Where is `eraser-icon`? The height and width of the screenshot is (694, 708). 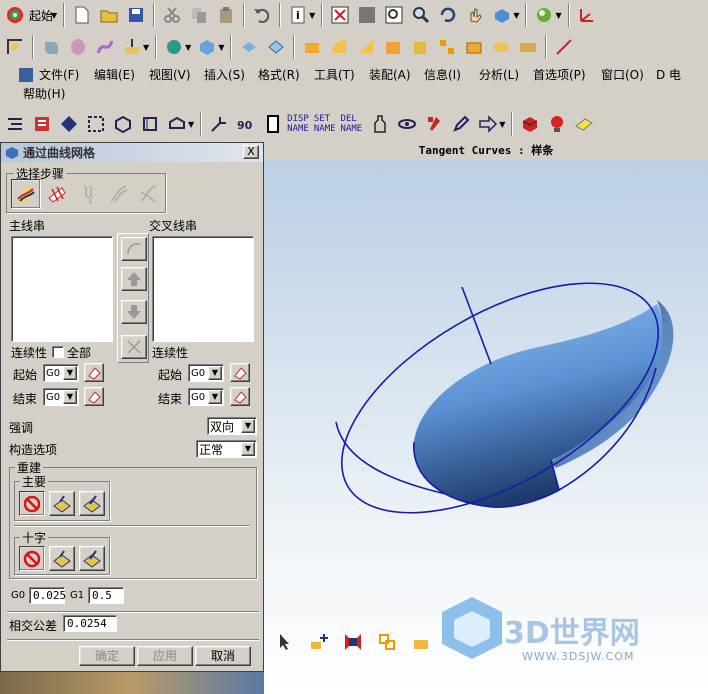 eraser-icon is located at coordinates (584, 124).